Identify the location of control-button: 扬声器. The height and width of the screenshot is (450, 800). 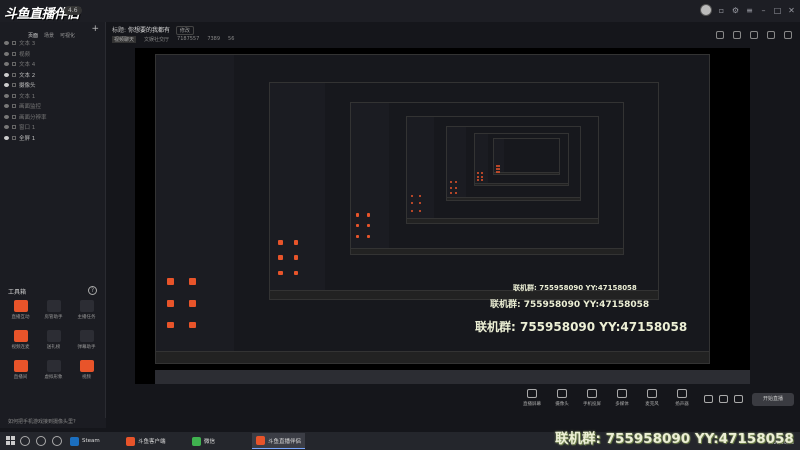
(682, 404).